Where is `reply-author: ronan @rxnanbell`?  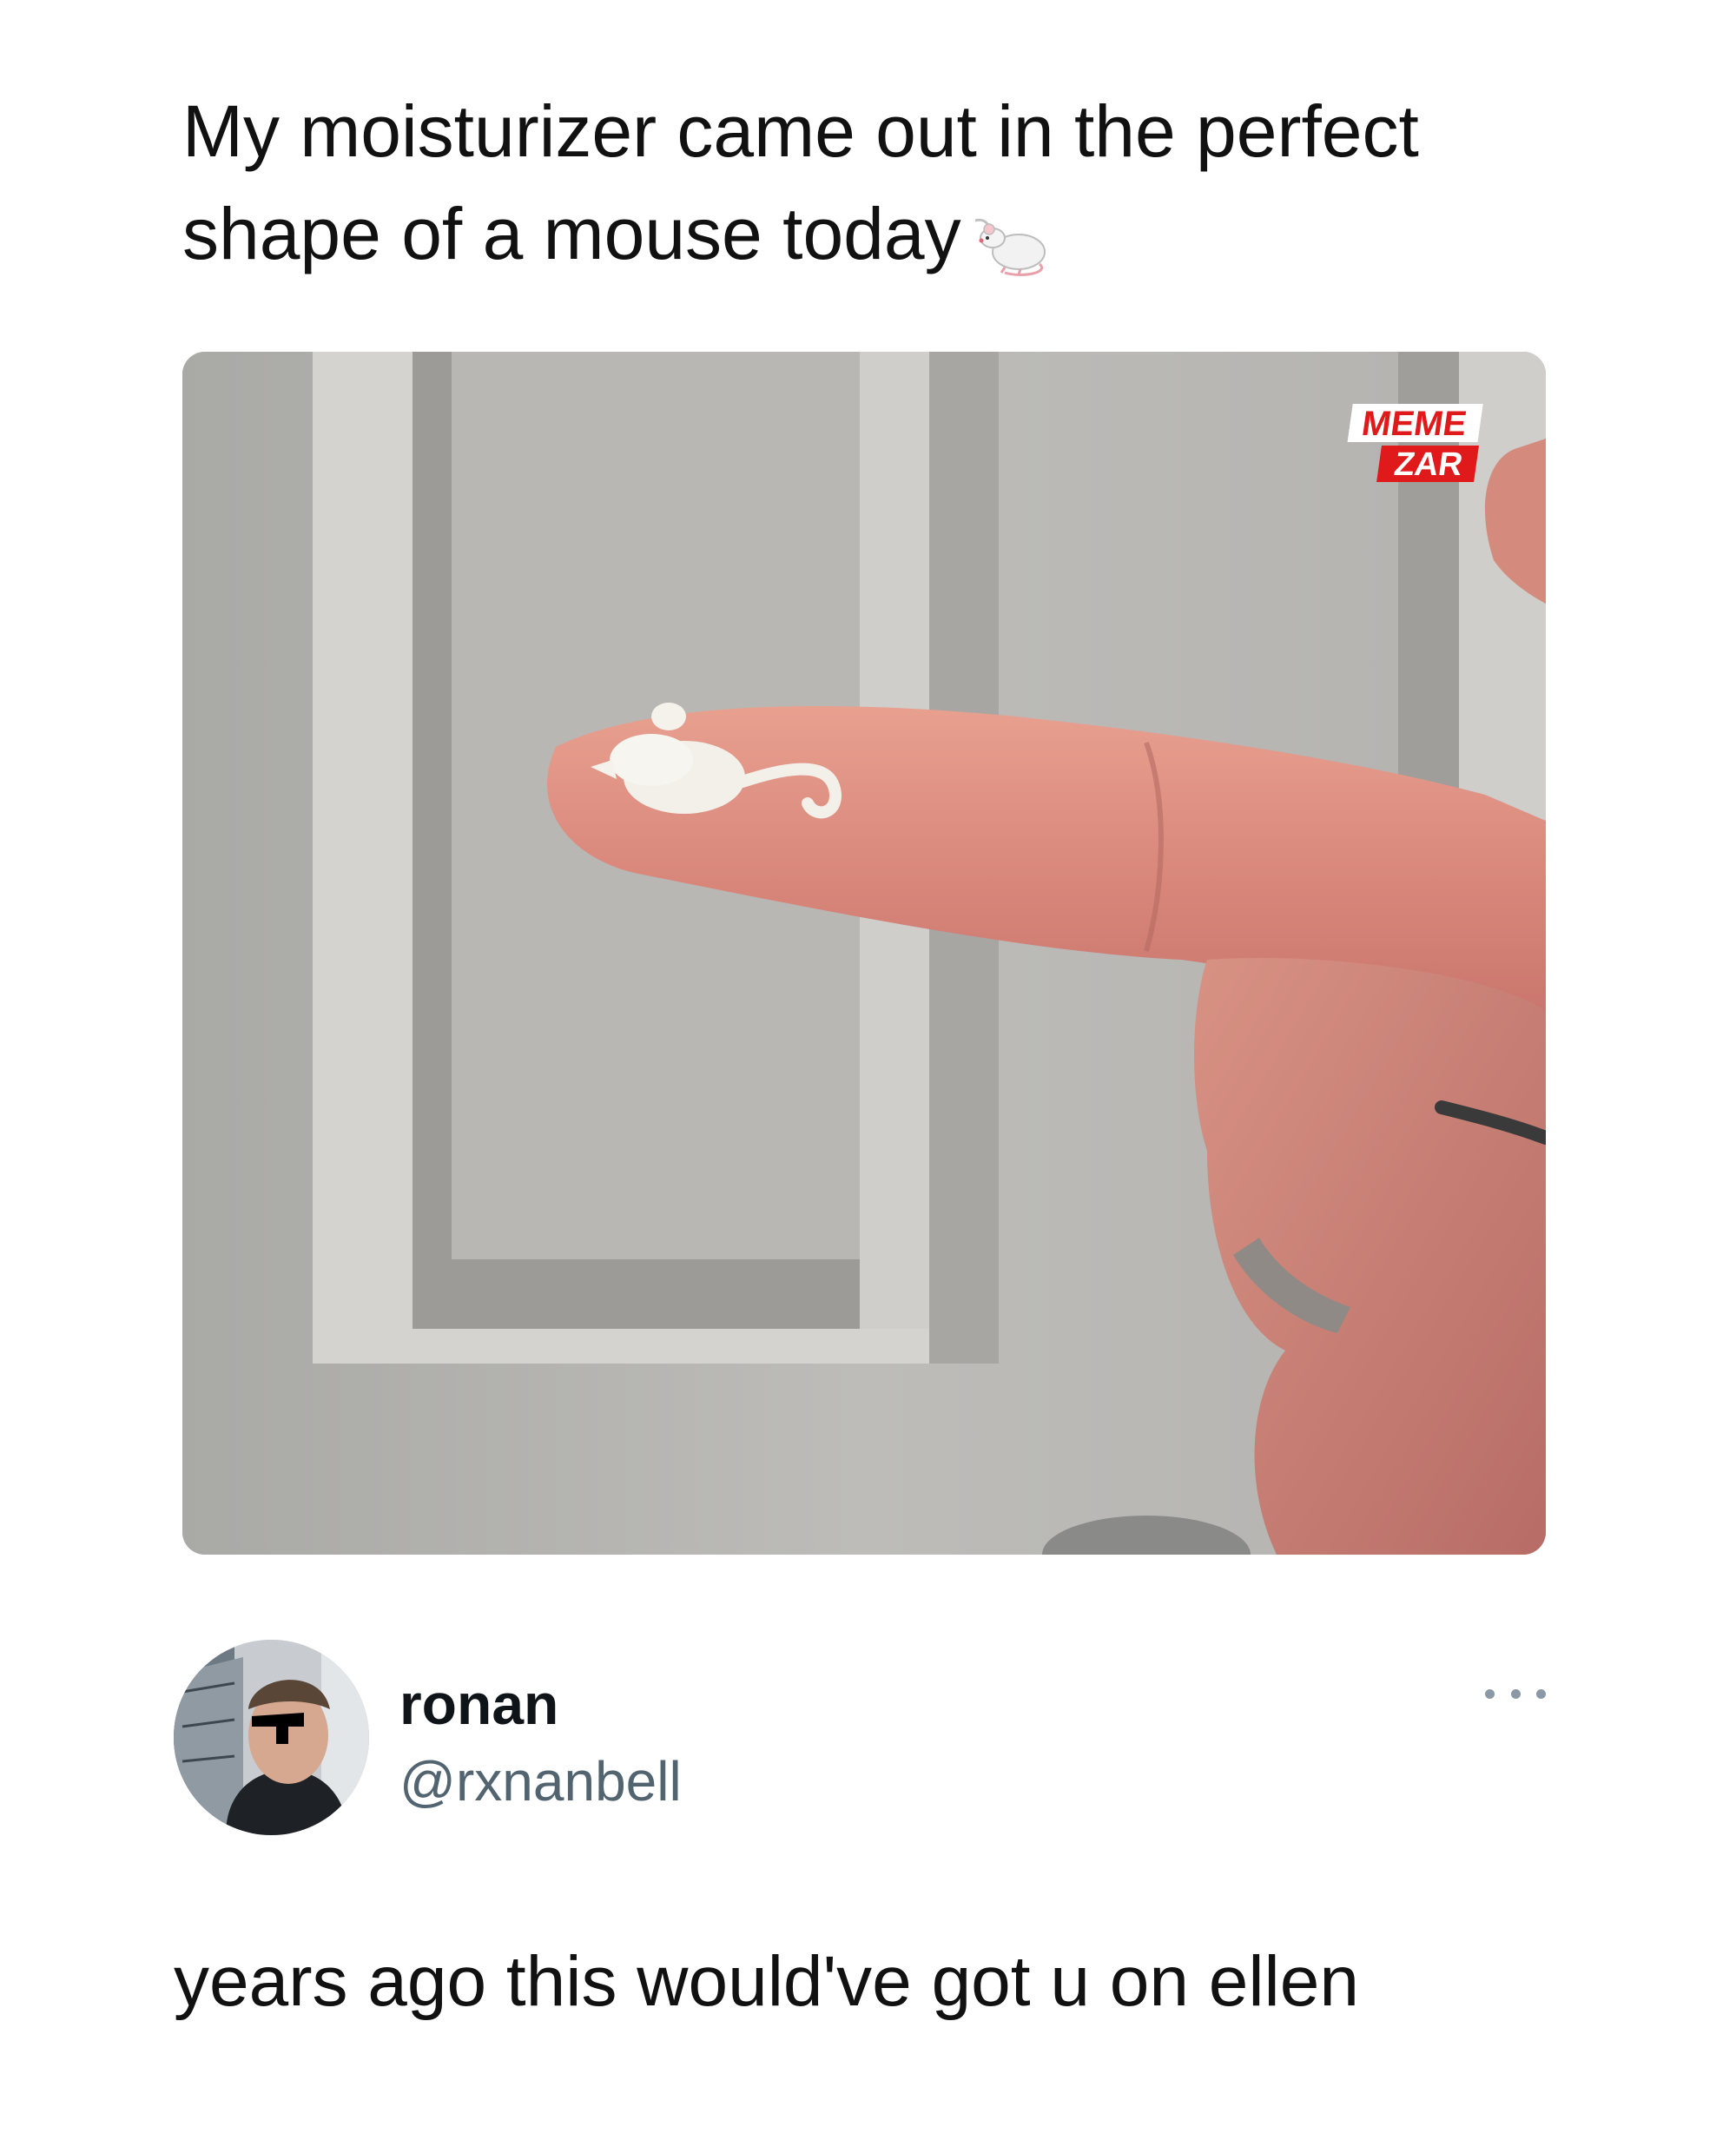
reply-author: ronan @rxnanbell is located at coordinates (864, 1740).